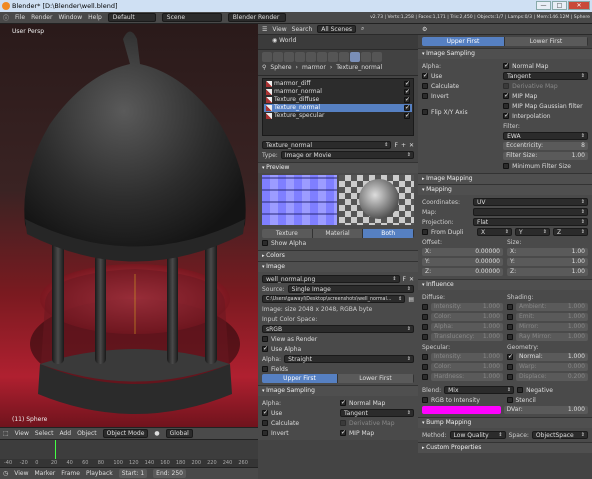 This screenshot has height=479, width=592. What do you see at coordinates (278, 57) in the screenshot?
I see `scene-tab-icon` at bounding box center [278, 57].